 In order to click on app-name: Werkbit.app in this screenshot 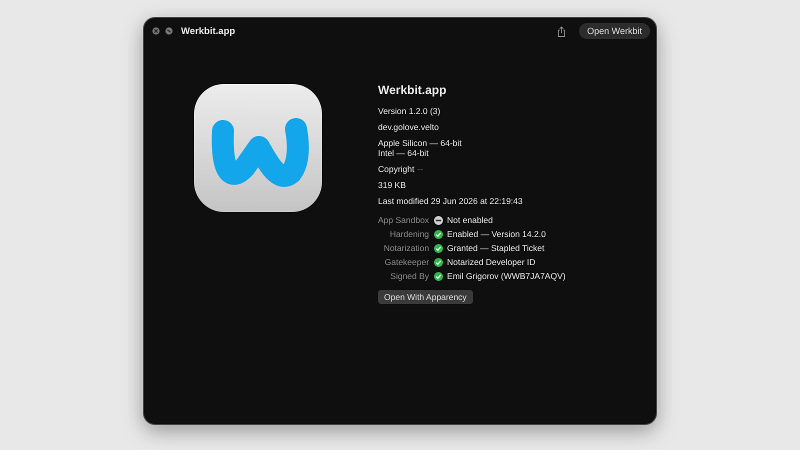, I will do `click(413, 90)`.